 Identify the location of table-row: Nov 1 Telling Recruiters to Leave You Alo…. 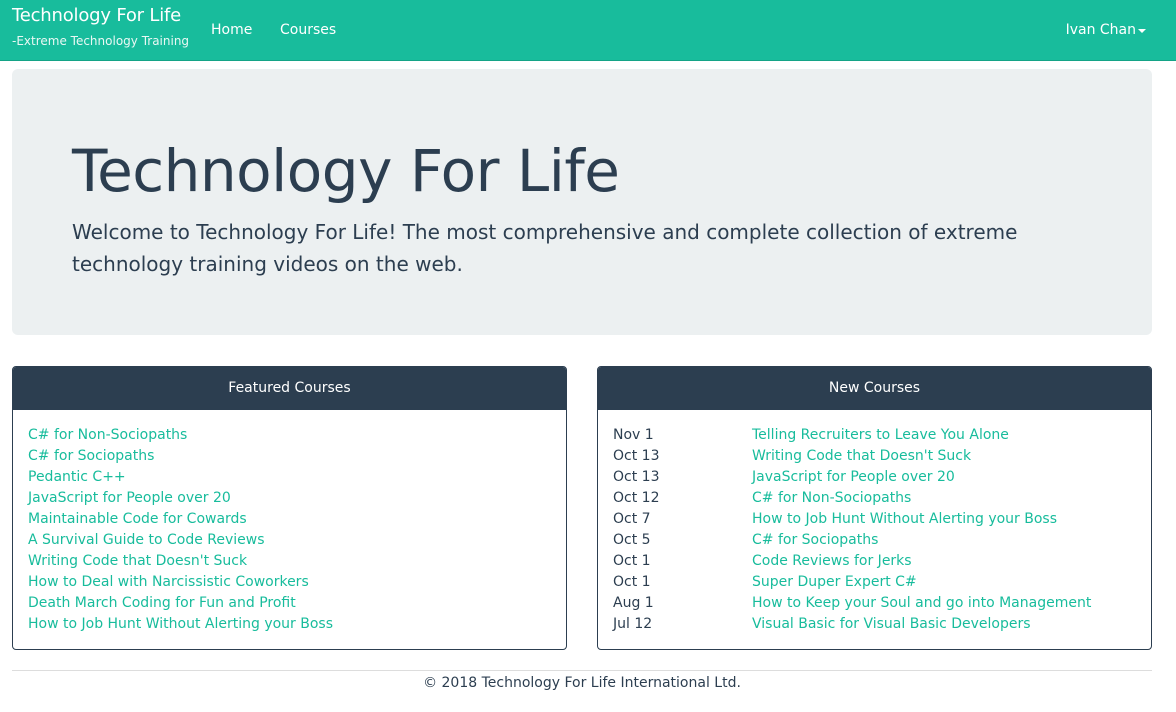
(852, 435).